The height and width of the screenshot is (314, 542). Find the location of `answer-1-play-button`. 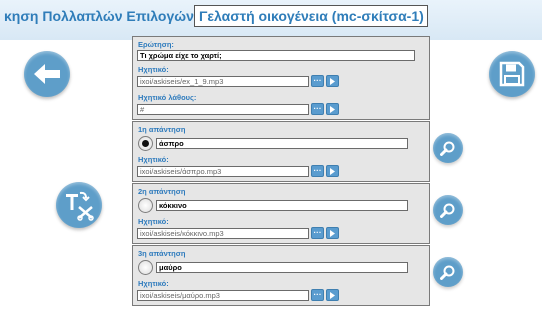

answer-1-play-button is located at coordinates (332, 171).